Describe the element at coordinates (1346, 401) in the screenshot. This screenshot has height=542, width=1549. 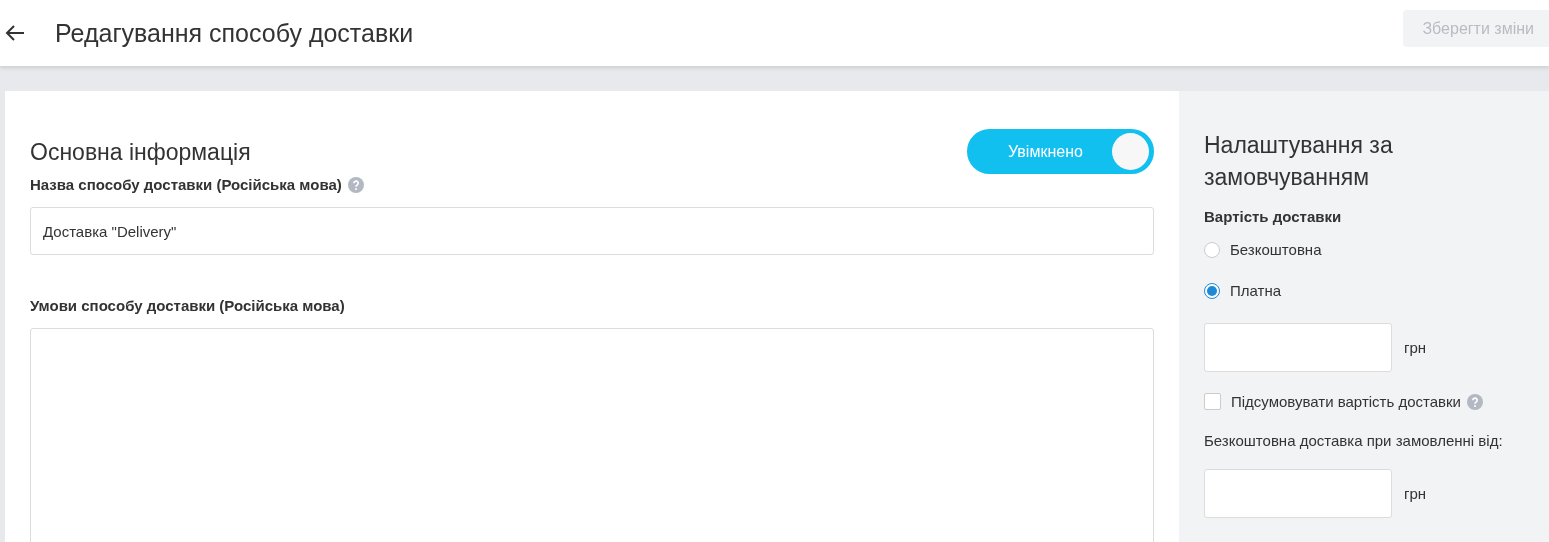
I see `checkbox-label: Підсумовувати вартість доставки` at that location.